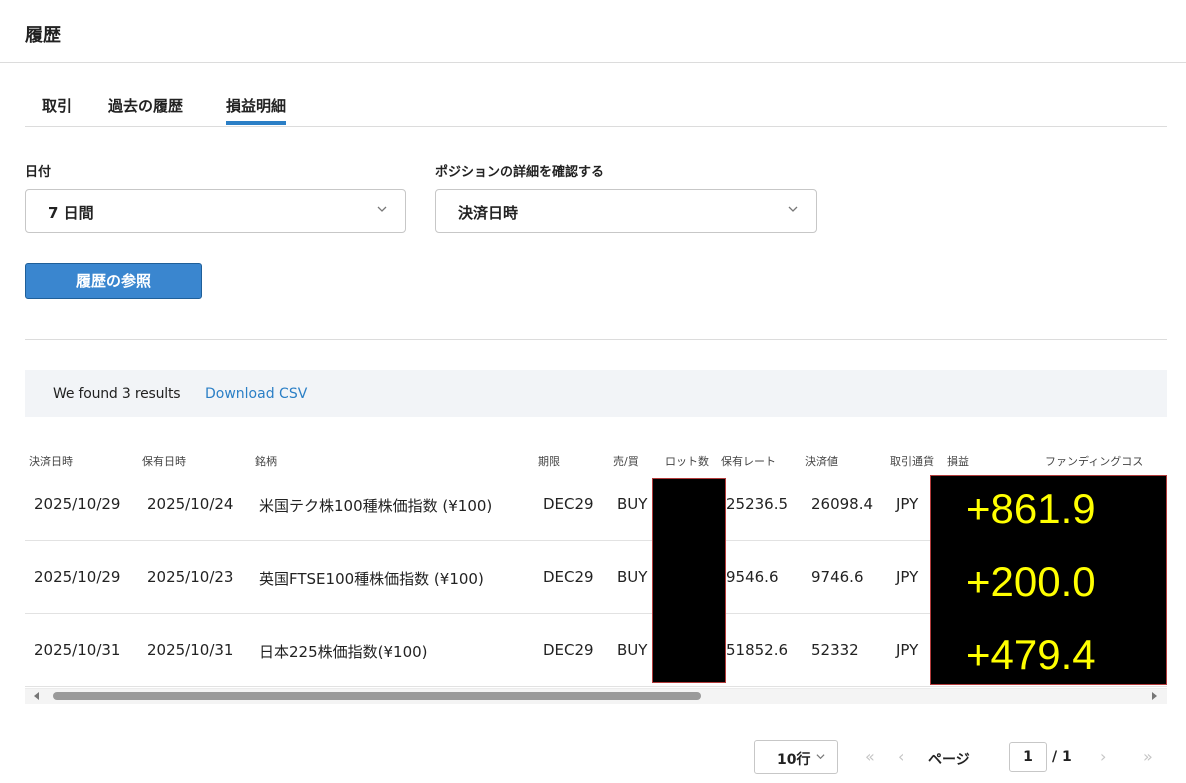 Image resolution: width=1186 pixels, height=783 pixels. I want to click on section-divider, so click(596, 339).